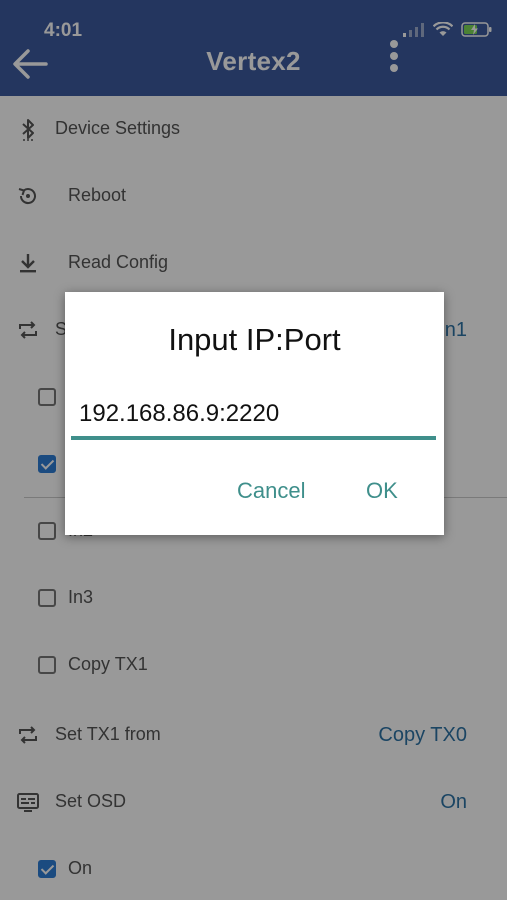 This screenshot has width=507, height=902. What do you see at coordinates (382, 491) in the screenshot?
I see `ok-button: OK` at bounding box center [382, 491].